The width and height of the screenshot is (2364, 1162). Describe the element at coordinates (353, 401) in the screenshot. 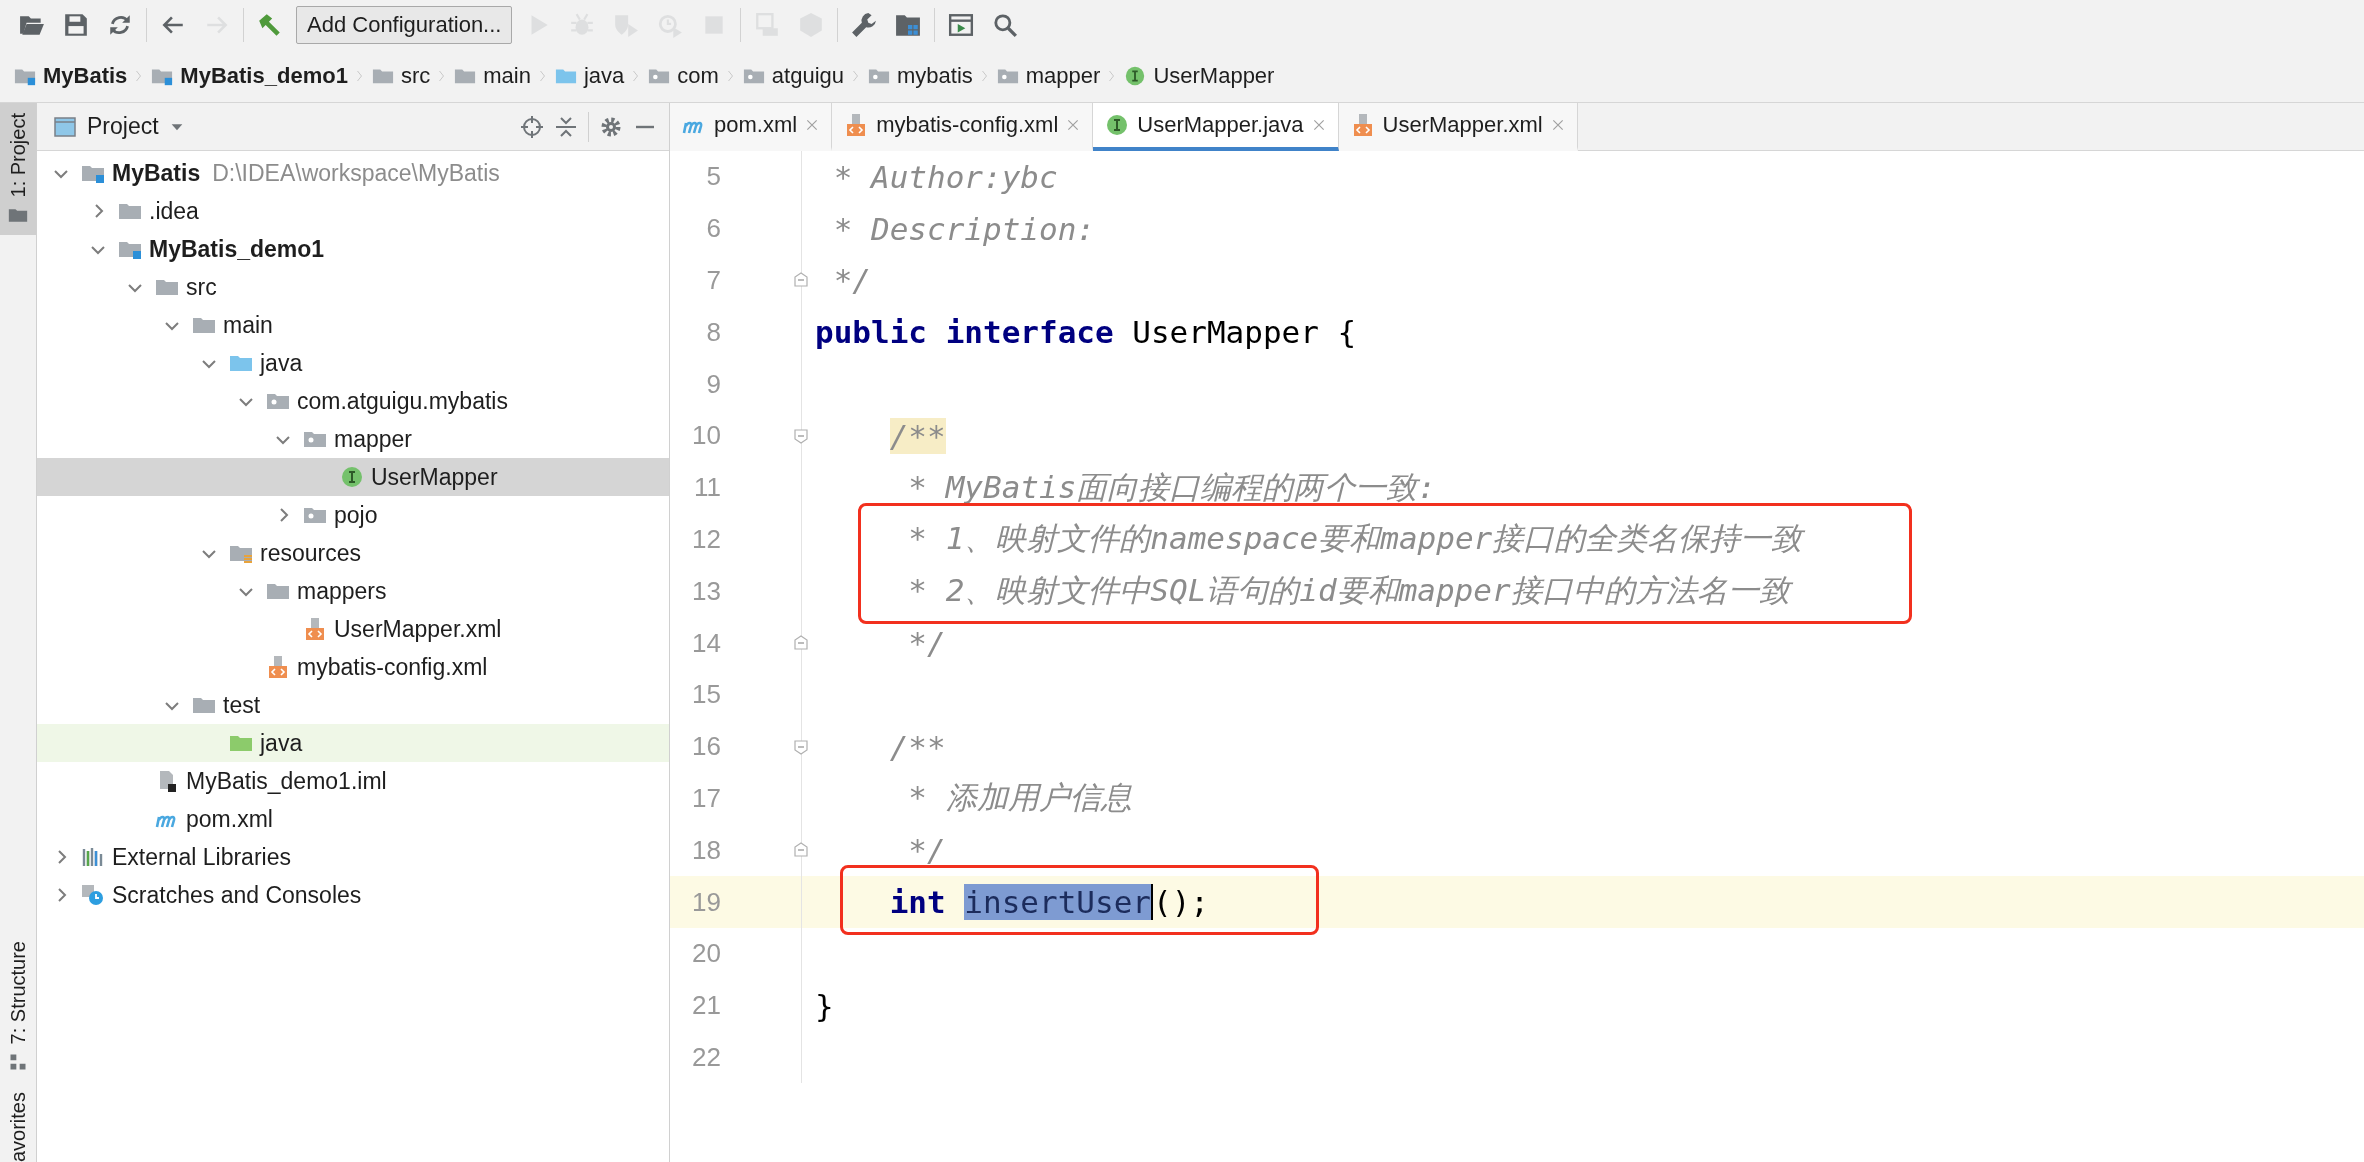

I see `tree-item: com.atguigu.mybatis` at that location.